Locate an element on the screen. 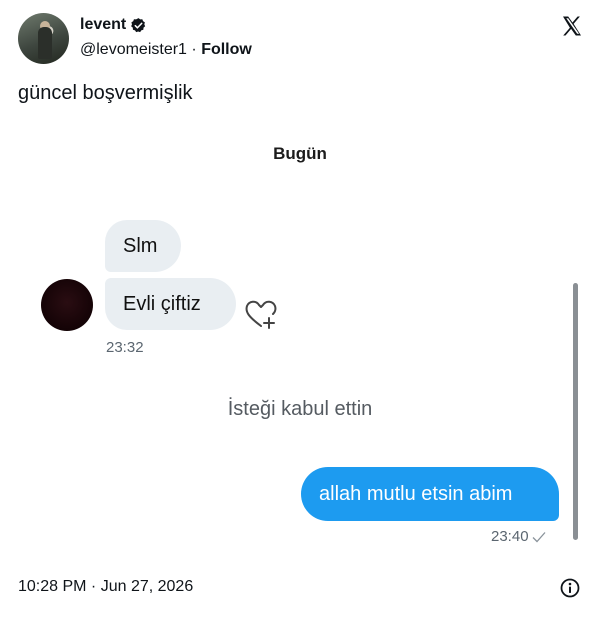 This screenshot has width=600, height=618. incoming-message: Slm is located at coordinates (143, 246).